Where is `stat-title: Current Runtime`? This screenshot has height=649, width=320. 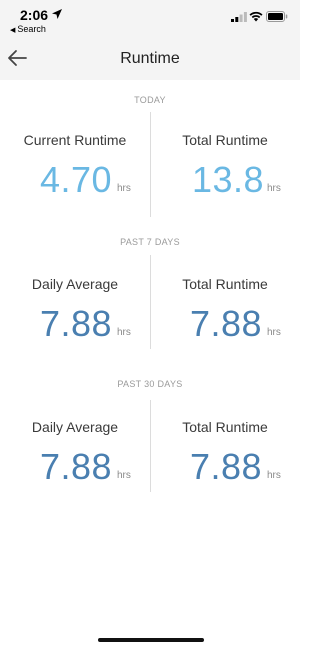 stat-title: Current Runtime is located at coordinates (75, 140).